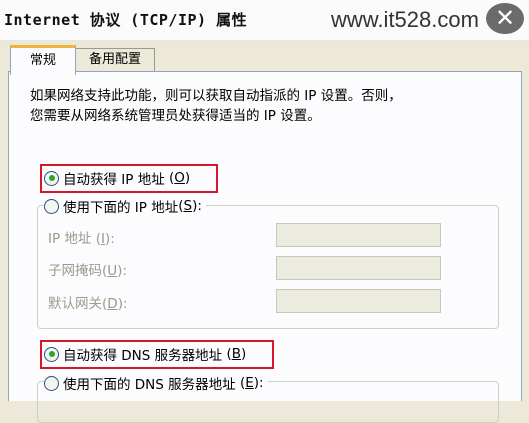 The height and width of the screenshot is (423, 529). What do you see at coordinates (81, 239) in the screenshot?
I see `ip-address-label: IP 地址 (I):` at bounding box center [81, 239].